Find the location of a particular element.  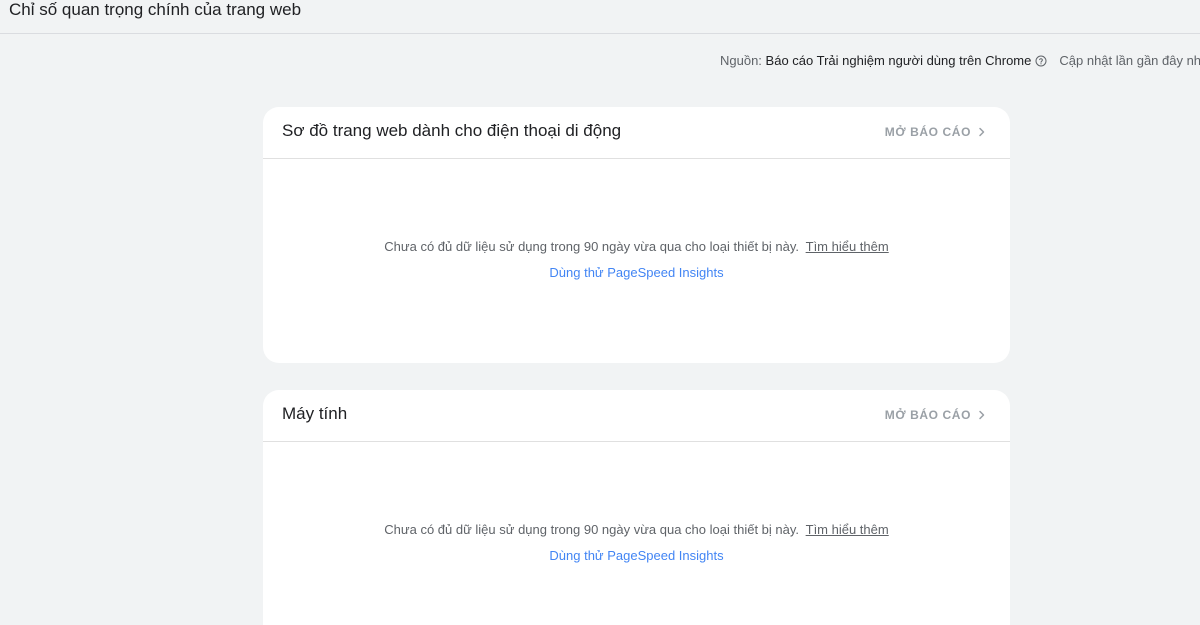

mobile-open-report-label: MỞ BÁO CÁO is located at coordinates (927, 132).